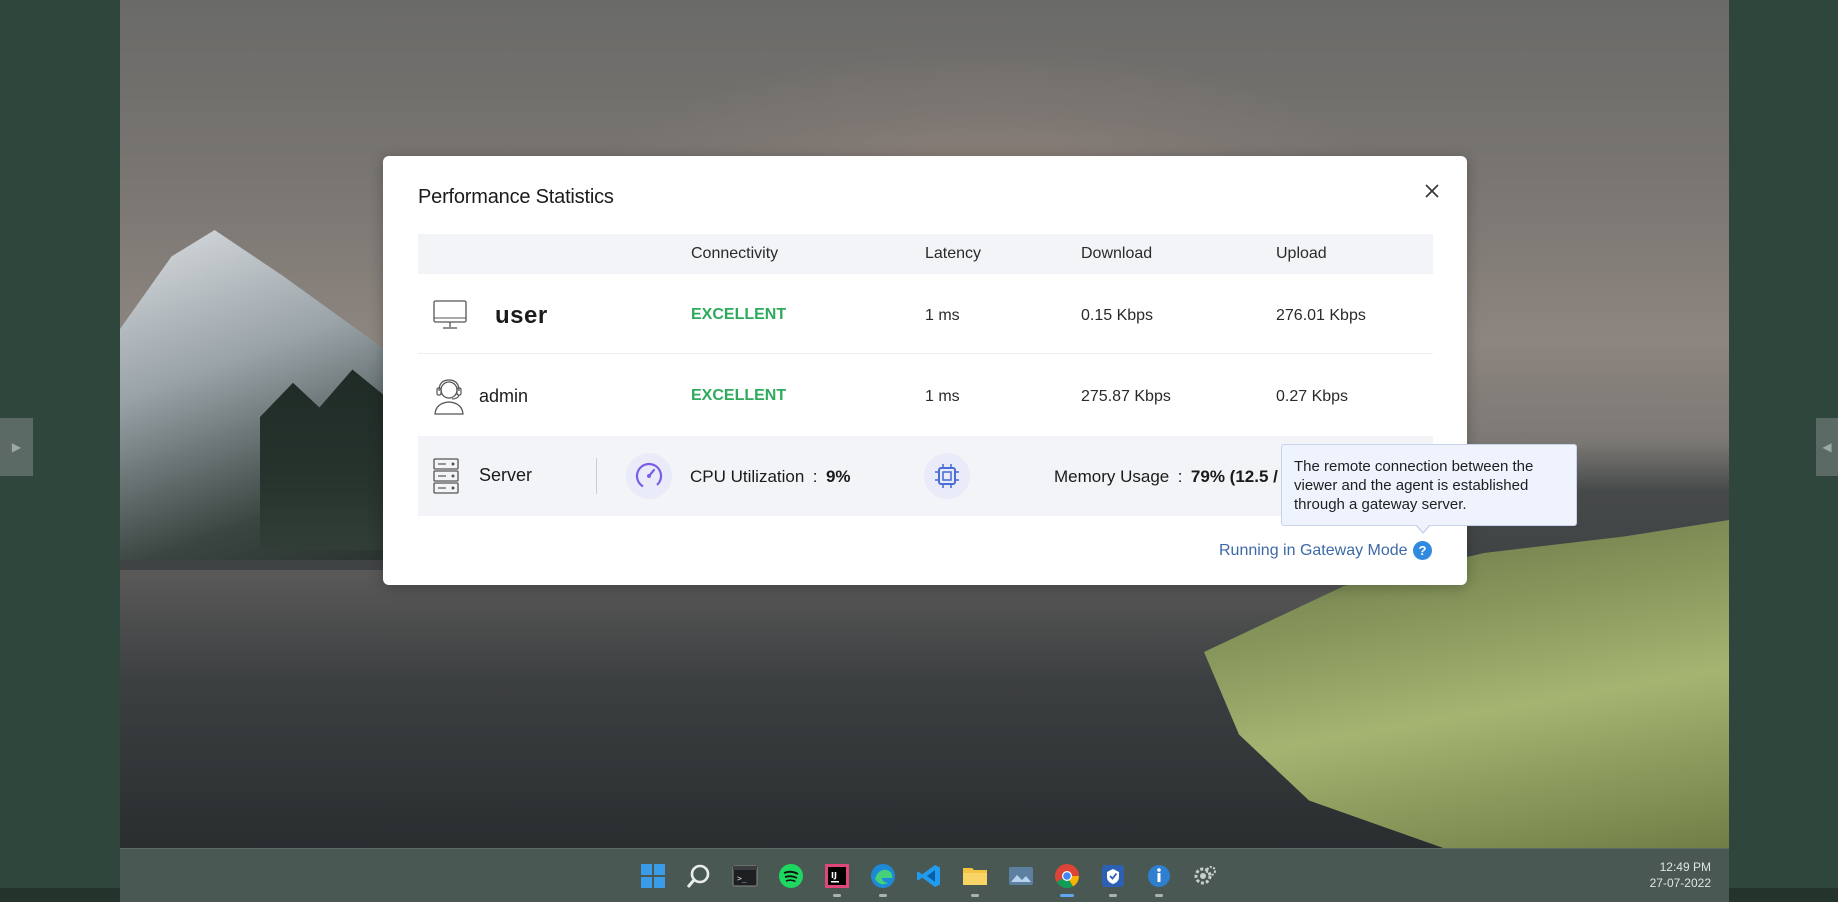 The height and width of the screenshot is (902, 1838). Describe the element at coordinates (1312, 396) in the screenshot. I see `upload-value: 0.27 Kbps` at that location.